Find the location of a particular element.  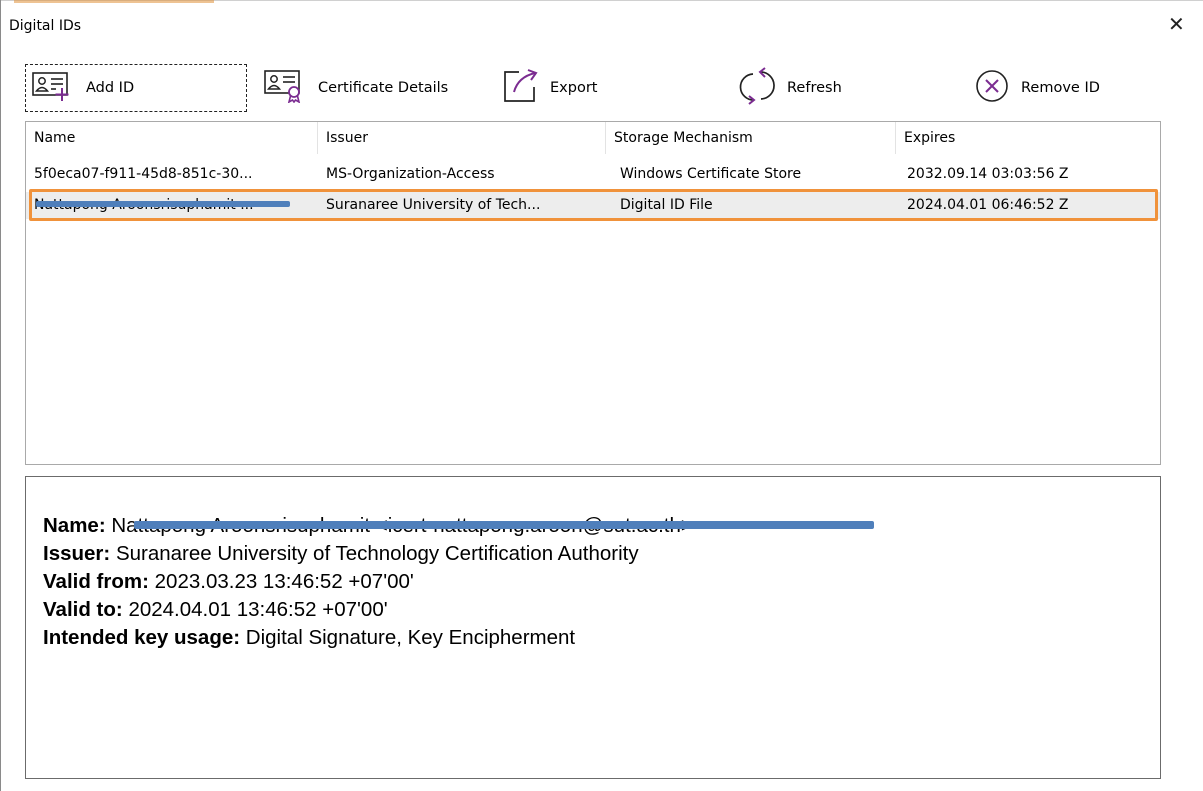

id-card-add-icon is located at coordinates (55, 88).